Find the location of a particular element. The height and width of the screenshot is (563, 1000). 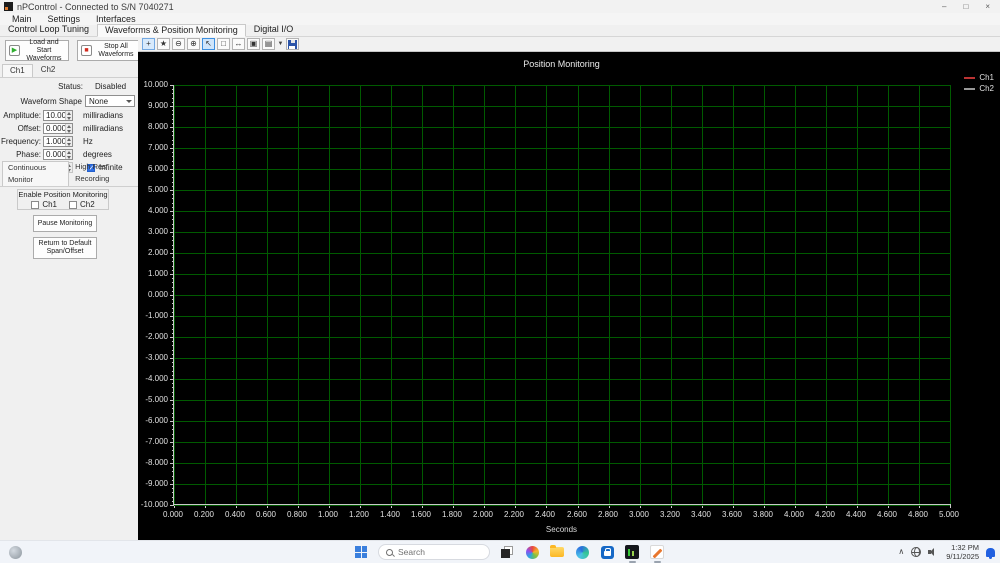

minimize-button: – is located at coordinates (944, 6).